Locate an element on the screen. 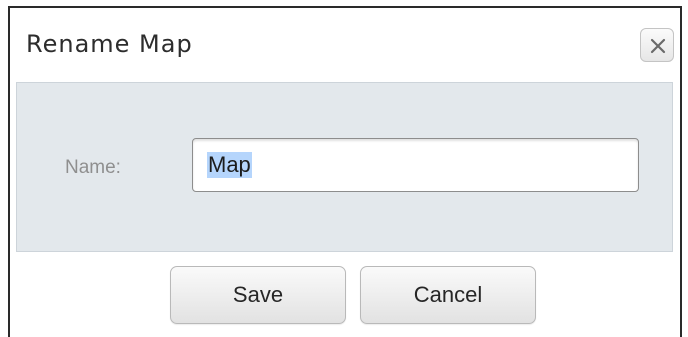 This screenshot has width=688, height=337. dialog-title: Rename Map is located at coordinates (109, 44).